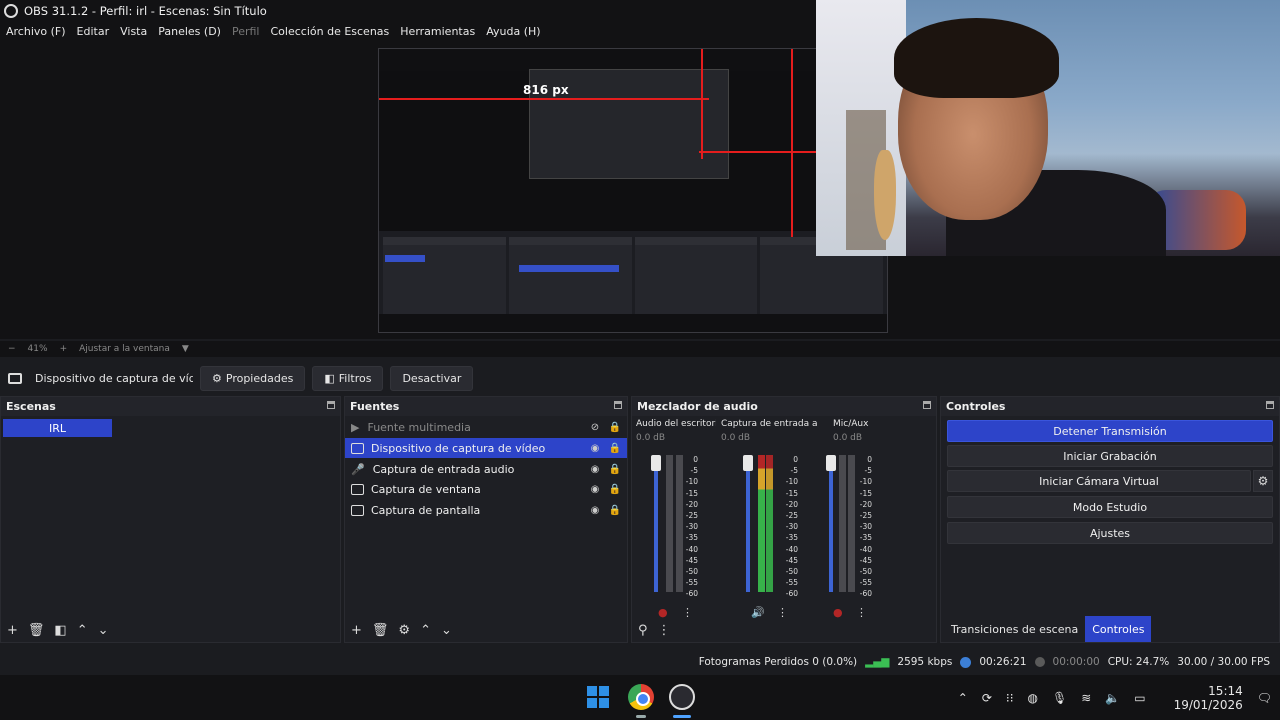 The height and width of the screenshot is (720, 1280). I want to click on start-virtual-camera-button: Iniciar Cámara Virtual, so click(1099, 481).